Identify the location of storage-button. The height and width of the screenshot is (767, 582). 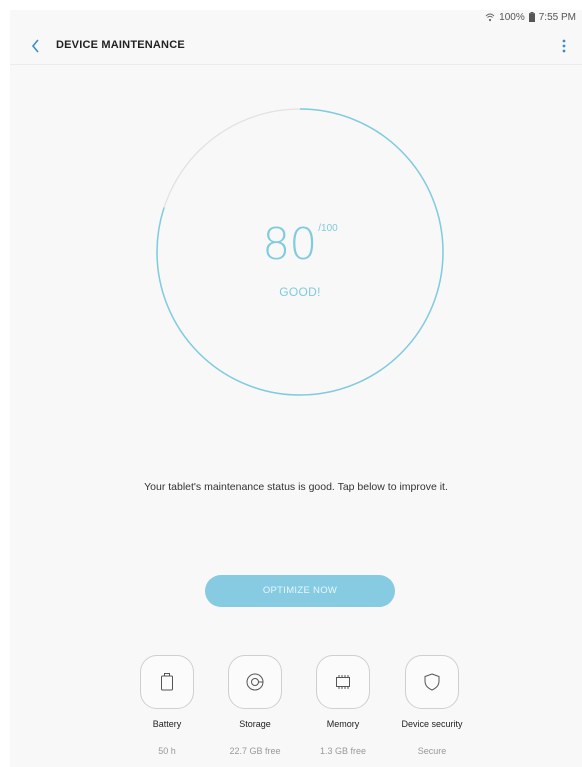
(255, 682).